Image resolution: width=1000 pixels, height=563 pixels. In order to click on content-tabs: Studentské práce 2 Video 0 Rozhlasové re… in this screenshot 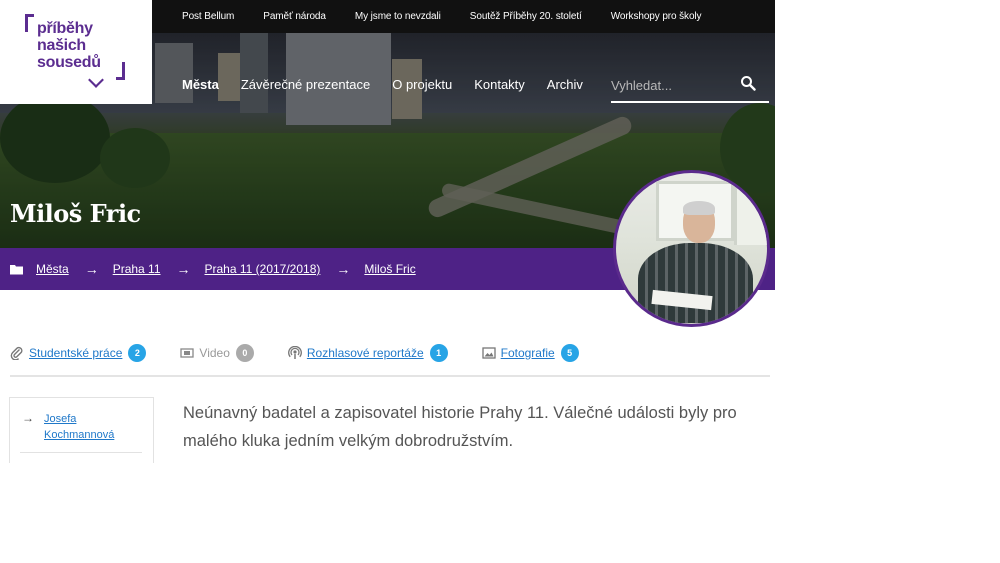, I will do `click(390, 353)`.